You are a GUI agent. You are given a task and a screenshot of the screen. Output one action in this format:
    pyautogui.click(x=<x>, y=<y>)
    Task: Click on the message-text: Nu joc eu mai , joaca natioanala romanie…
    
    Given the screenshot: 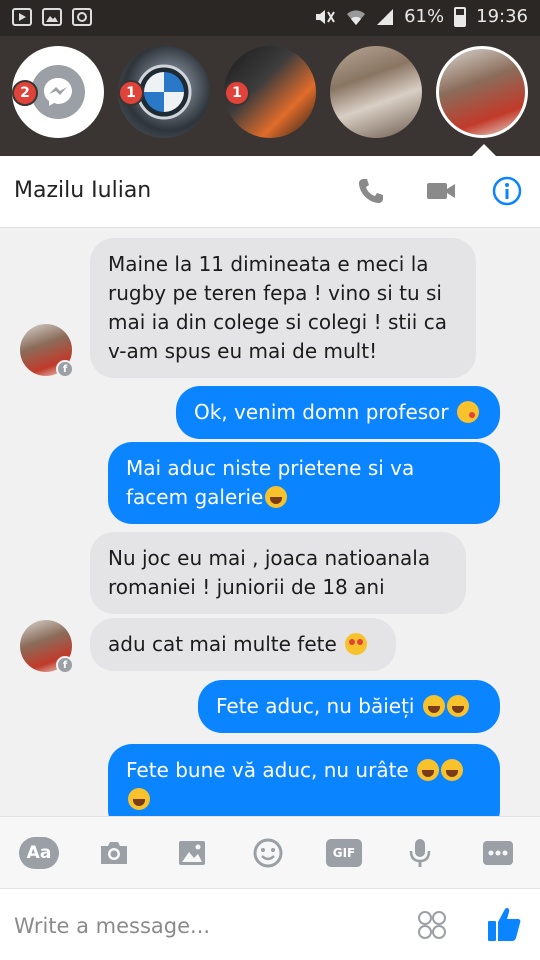 What is the action you would take?
    pyautogui.click(x=269, y=572)
    